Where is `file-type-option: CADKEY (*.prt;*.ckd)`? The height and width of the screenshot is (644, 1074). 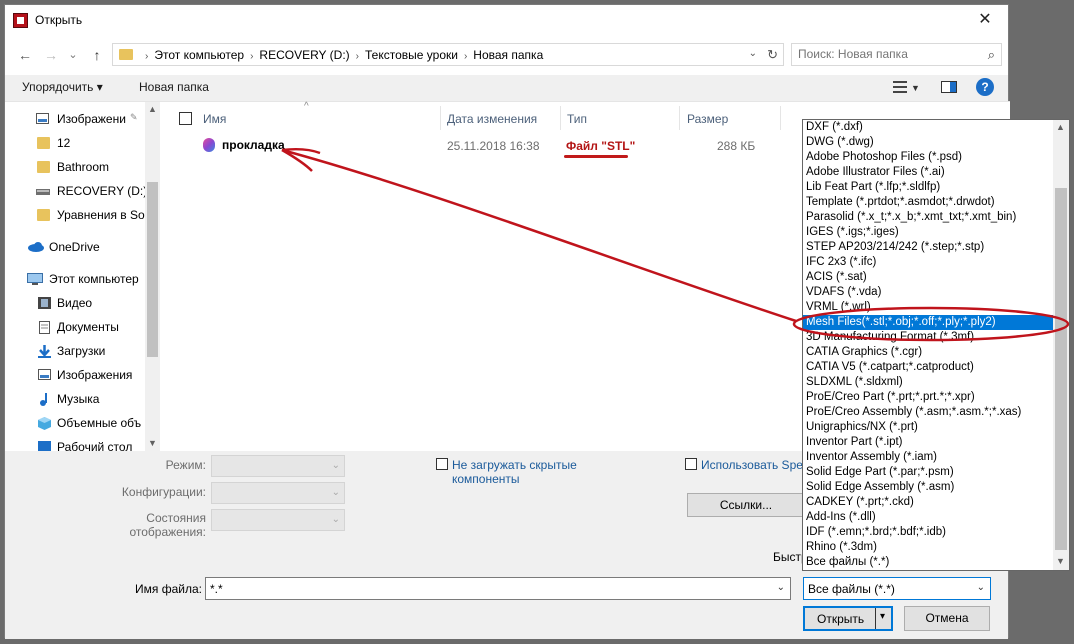 file-type-option: CADKEY (*.prt;*.ckd) is located at coordinates (928, 502).